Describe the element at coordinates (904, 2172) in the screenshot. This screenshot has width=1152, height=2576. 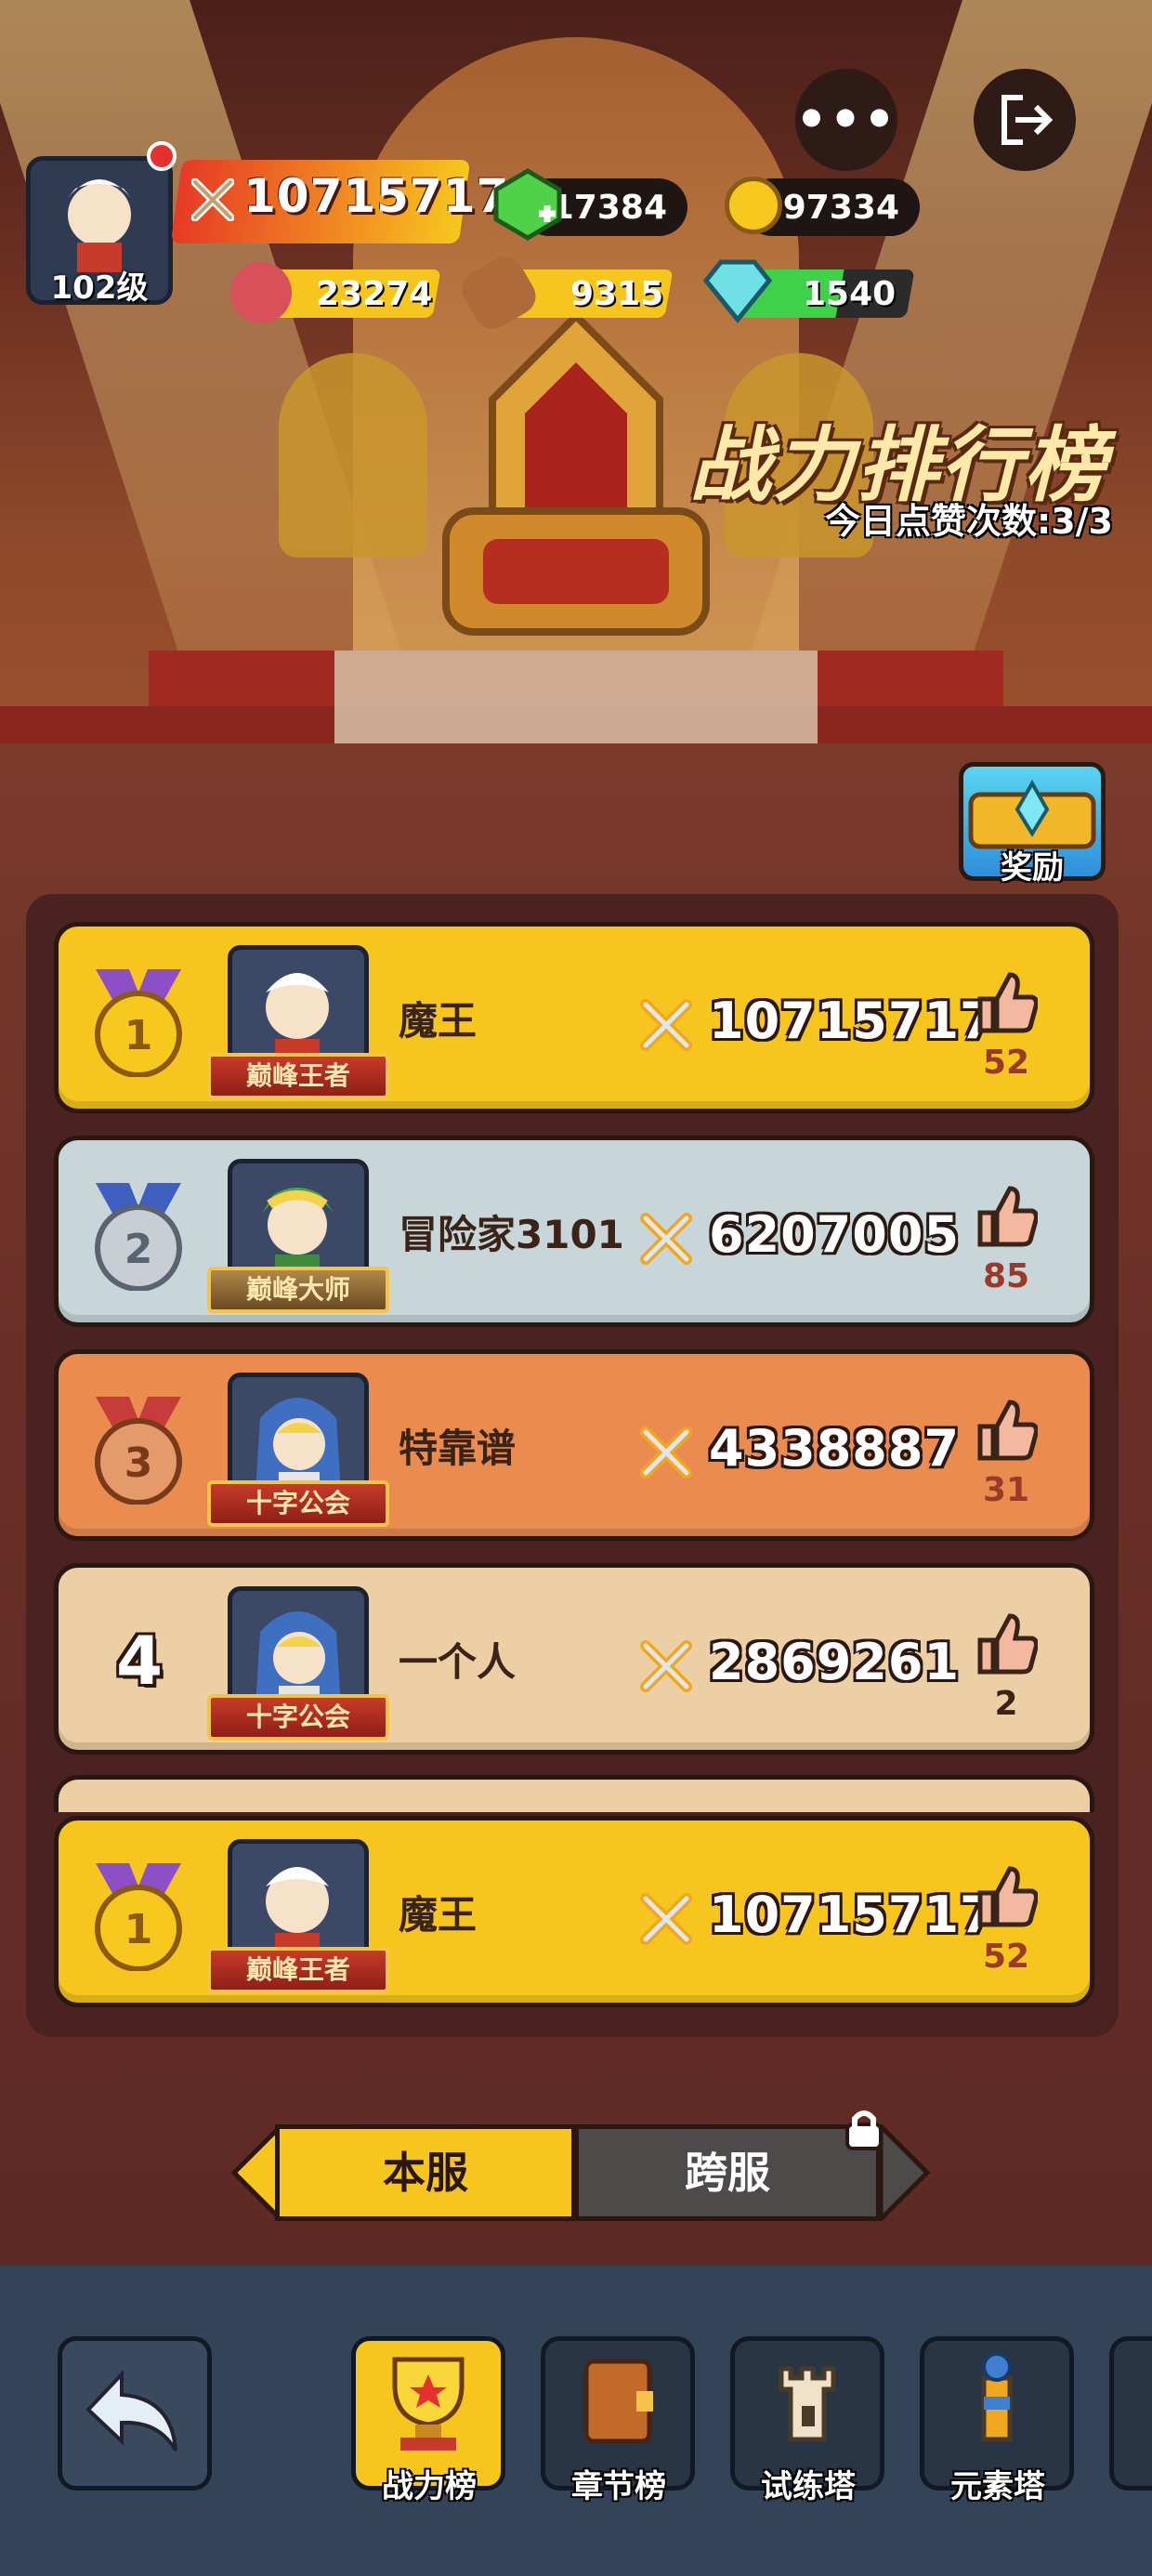
I see `toggle-right-arrow` at that location.